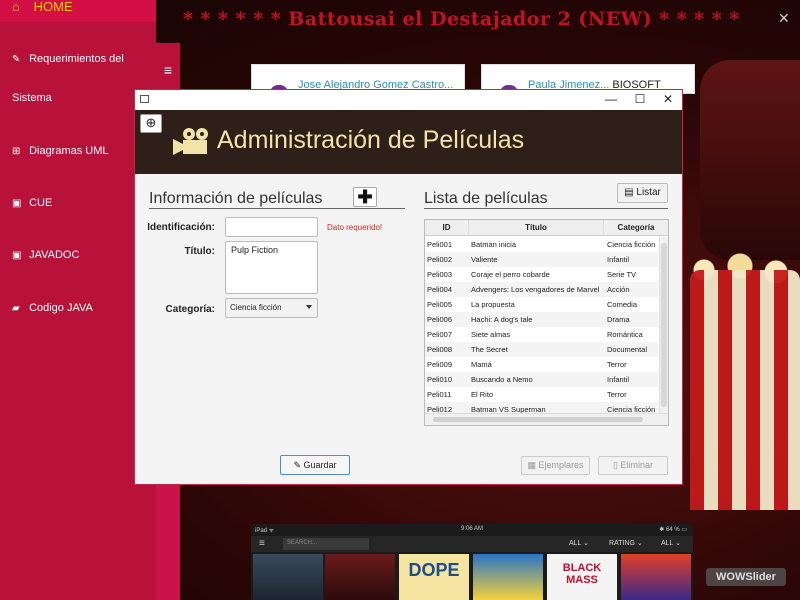 The width and height of the screenshot is (800, 600). What do you see at coordinates (408, 100) in the screenshot?
I see `window-titlebar: — ☐ ✕` at bounding box center [408, 100].